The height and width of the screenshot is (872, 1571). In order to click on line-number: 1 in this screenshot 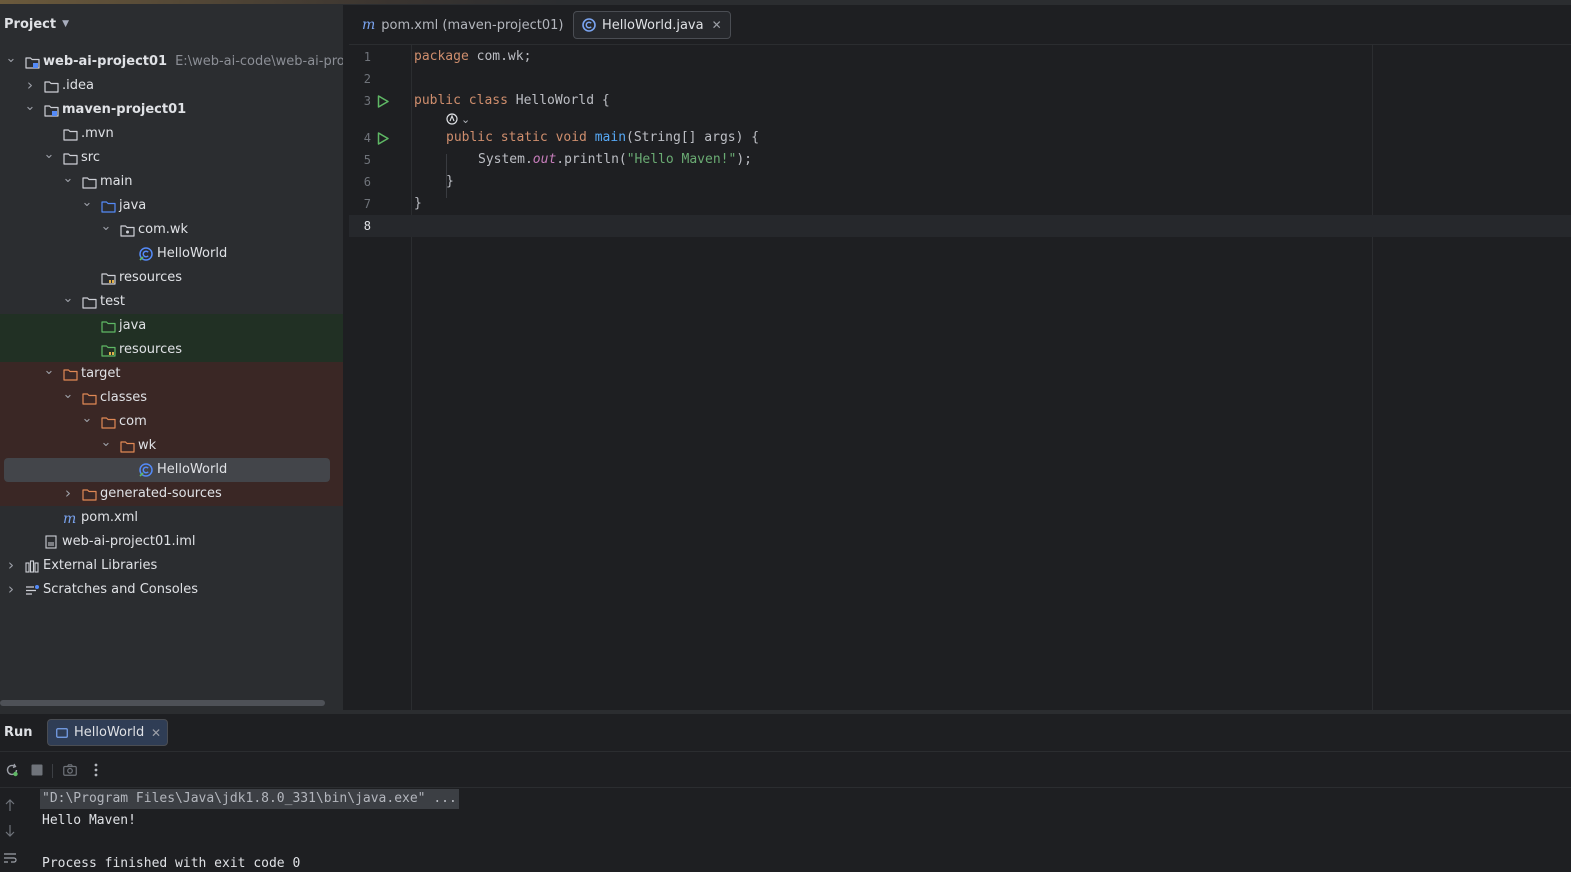, I will do `click(367, 57)`.